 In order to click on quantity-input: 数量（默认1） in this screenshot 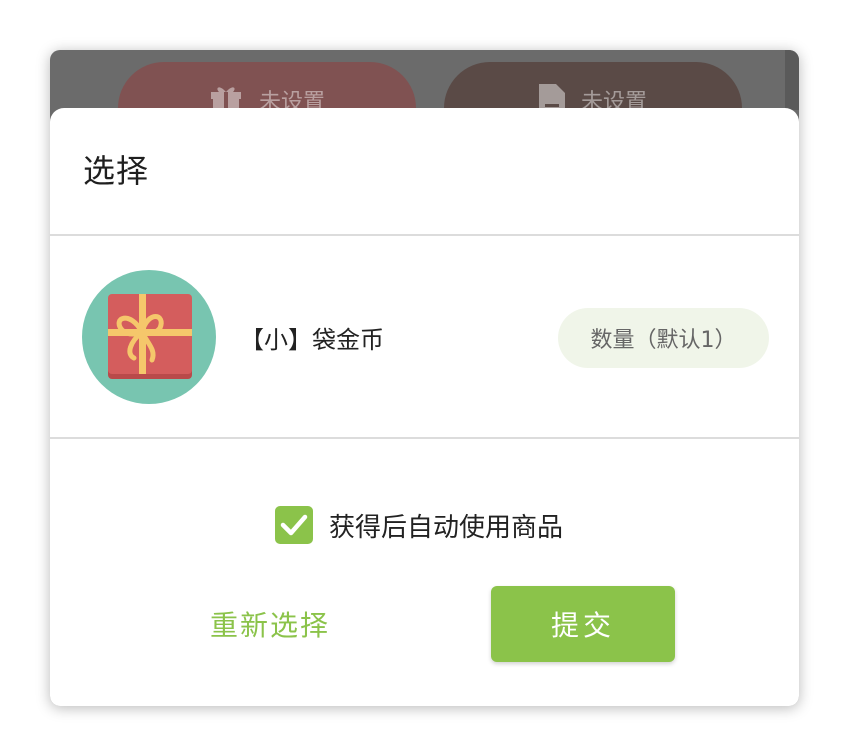, I will do `click(663, 338)`.